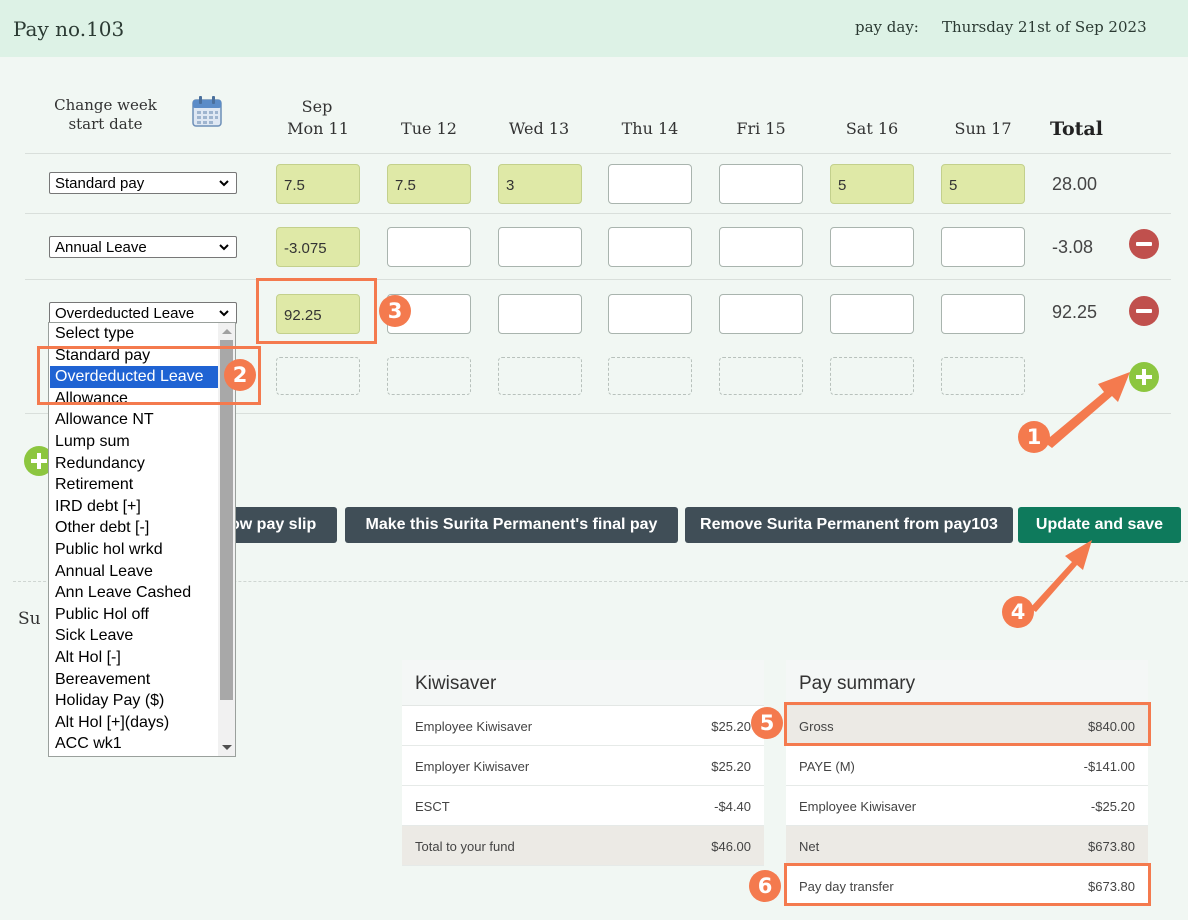  Describe the element at coordinates (134, 464) in the screenshot. I see `dropdown-option: Redundancy` at that location.